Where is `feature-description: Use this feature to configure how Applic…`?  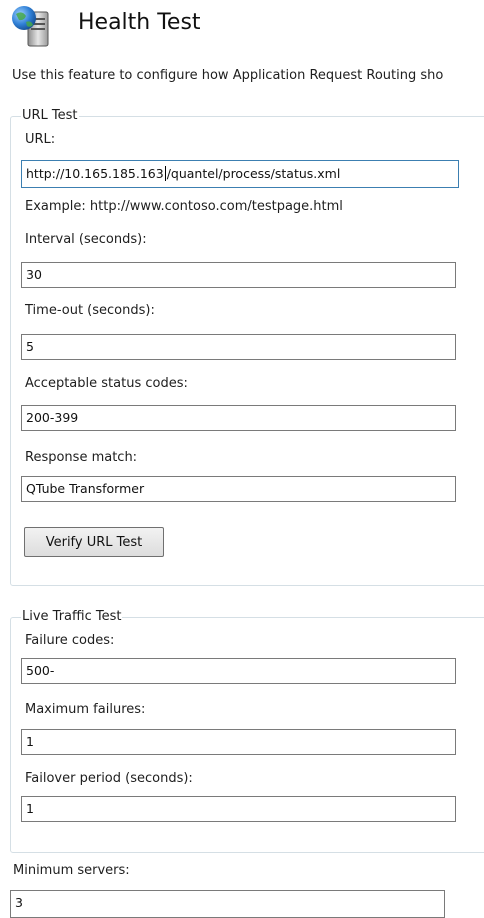
feature-description: Use this feature to configure how Applic… is located at coordinates (228, 75).